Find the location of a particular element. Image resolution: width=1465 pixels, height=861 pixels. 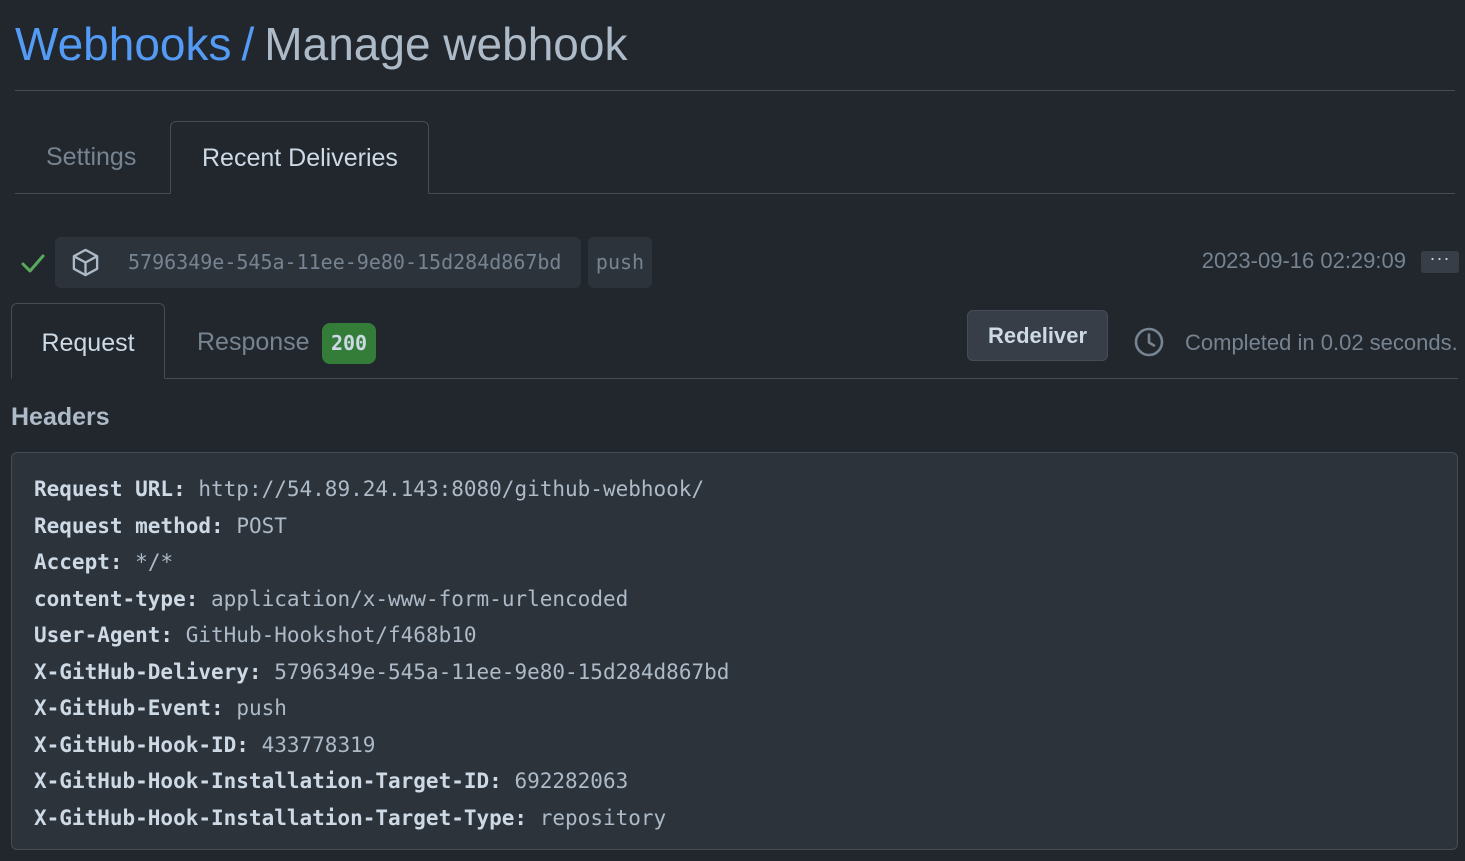

delivery-guid: 5796349e-545a-11ee-9e80-15d284d867bd is located at coordinates (345, 262).